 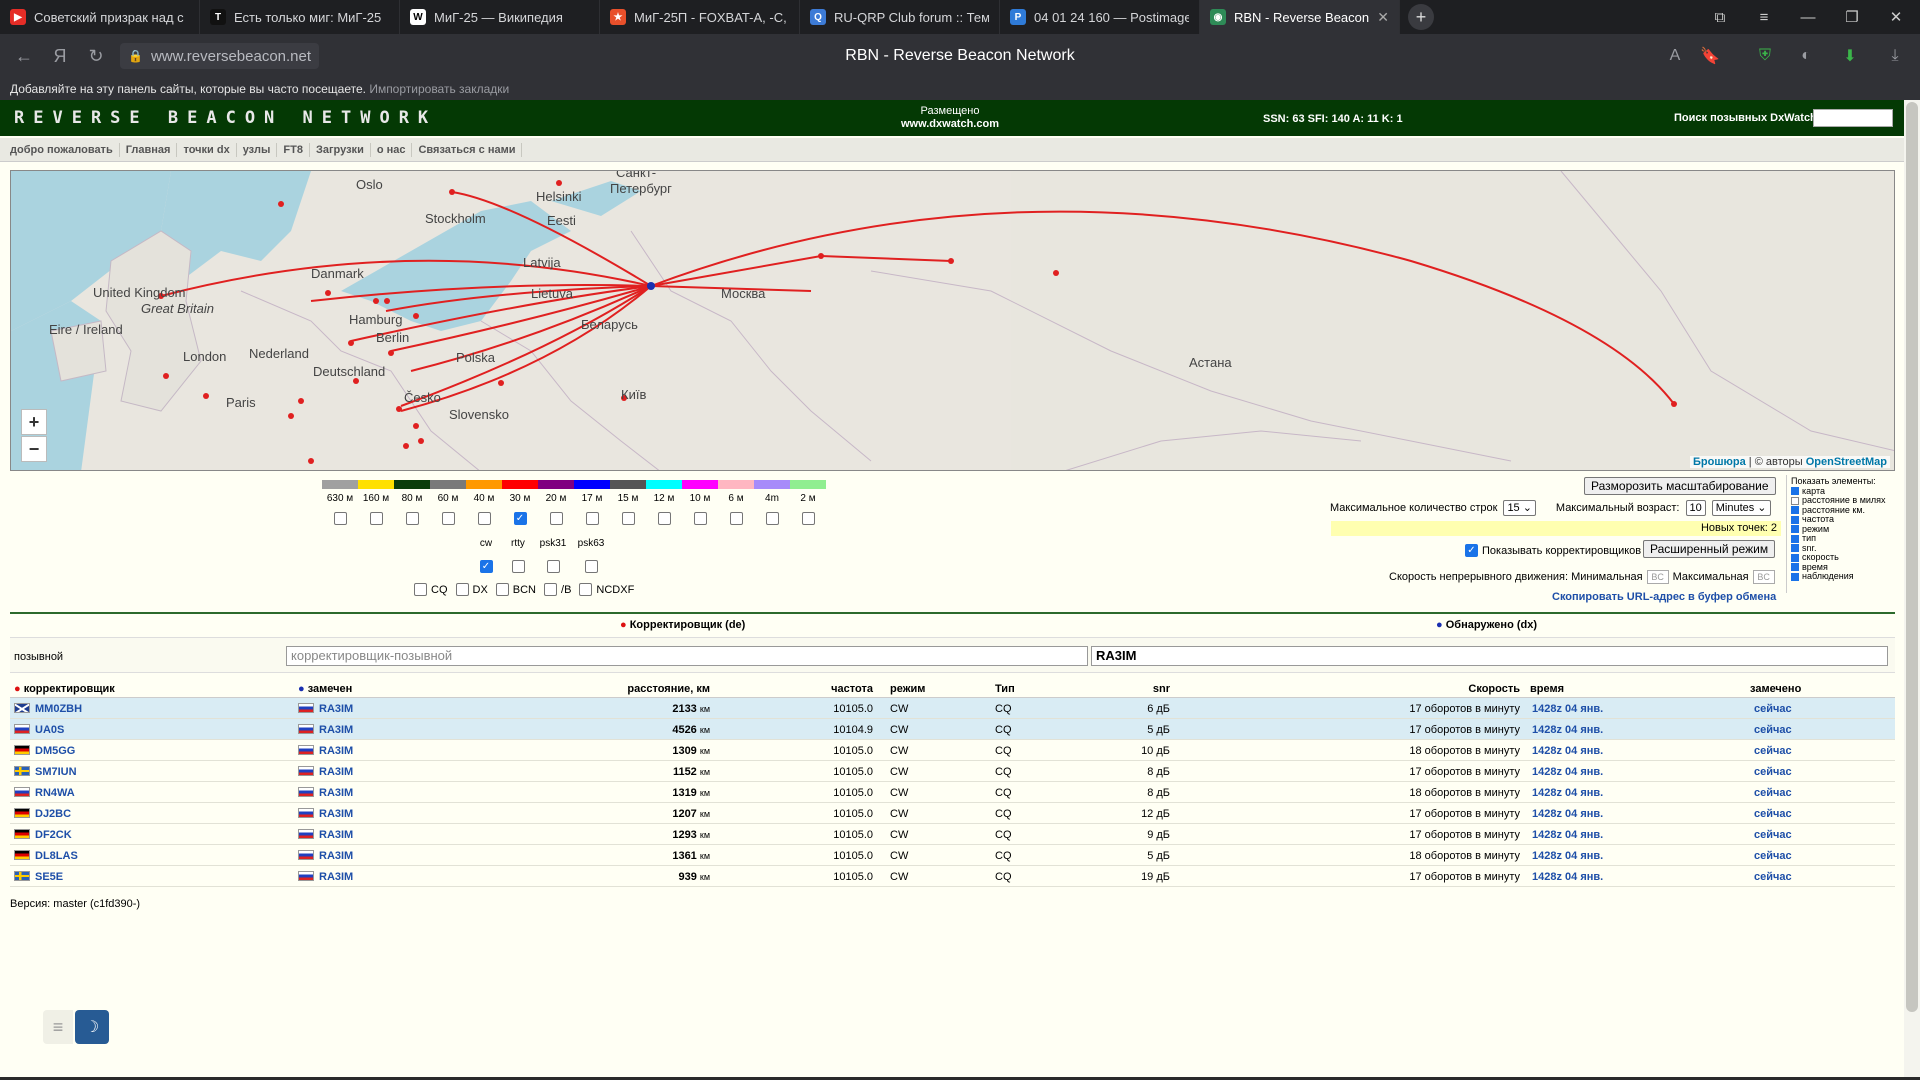 I want to click on filter-0: CQ, so click(x=431, y=589).